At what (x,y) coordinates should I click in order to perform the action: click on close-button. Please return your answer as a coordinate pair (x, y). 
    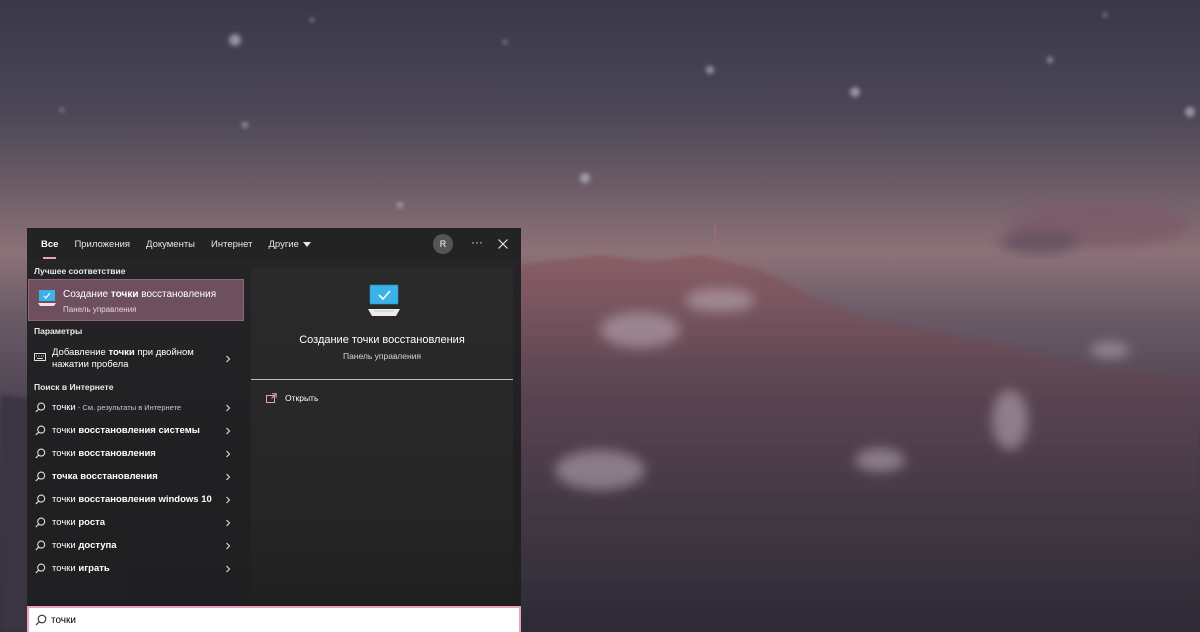
    Looking at the image, I should click on (503, 244).